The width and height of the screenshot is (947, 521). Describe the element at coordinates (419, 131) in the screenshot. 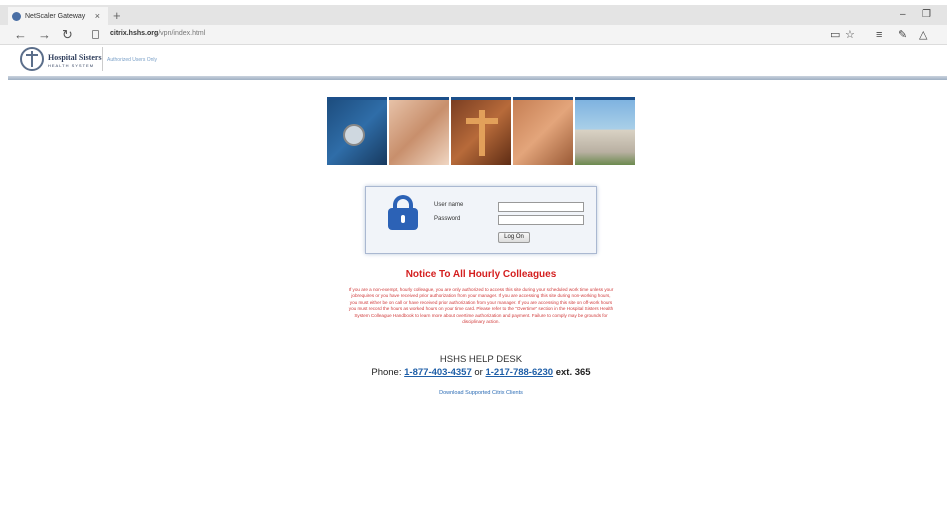

I see `baby-feet-photo` at that location.